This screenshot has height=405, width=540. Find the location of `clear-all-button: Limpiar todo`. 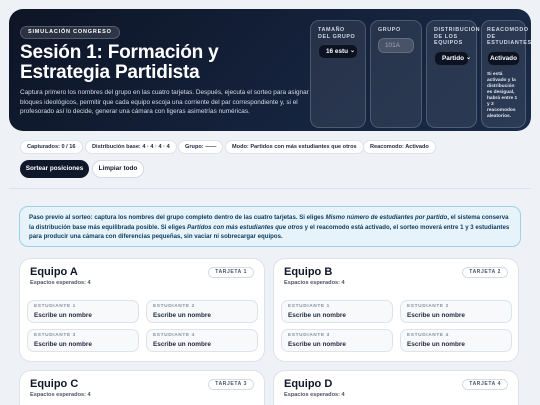

clear-all-button: Limpiar todo is located at coordinates (118, 169).